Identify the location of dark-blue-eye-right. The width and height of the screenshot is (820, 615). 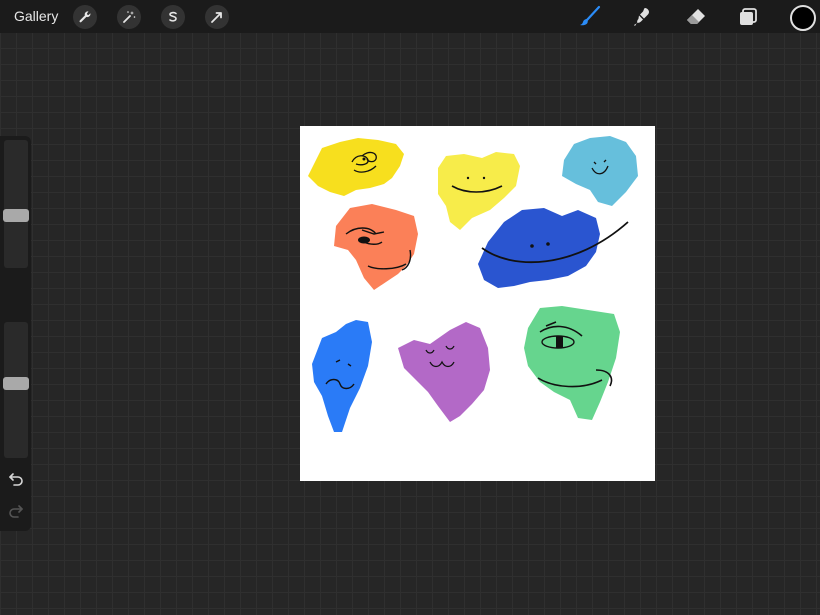
(548, 244).